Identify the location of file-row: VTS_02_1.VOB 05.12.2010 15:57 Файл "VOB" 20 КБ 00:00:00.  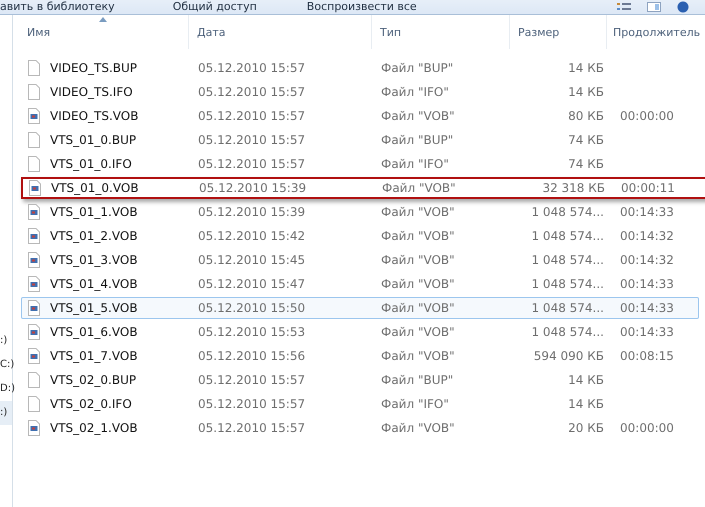
(360, 428).